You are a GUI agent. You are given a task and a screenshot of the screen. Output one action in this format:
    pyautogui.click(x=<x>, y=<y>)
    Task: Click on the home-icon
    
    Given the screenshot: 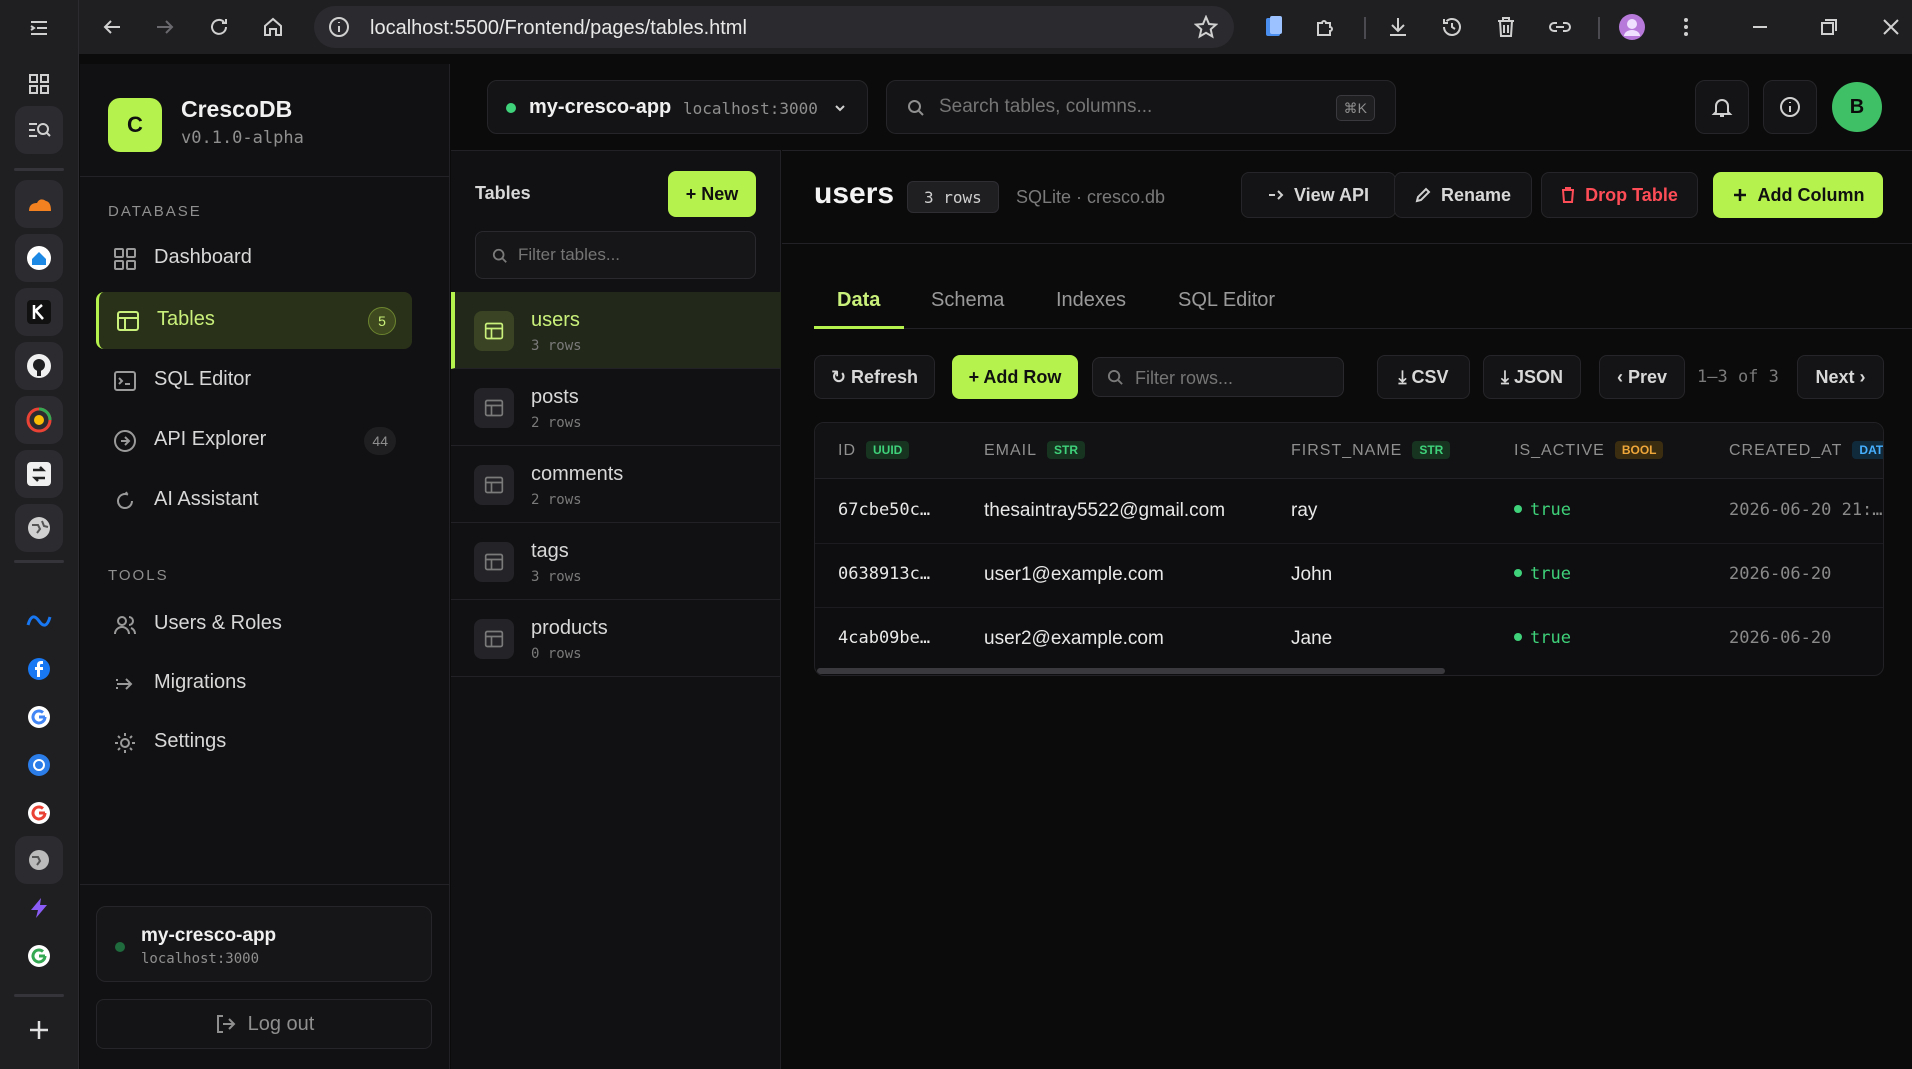 What is the action you would take?
    pyautogui.click(x=273, y=27)
    